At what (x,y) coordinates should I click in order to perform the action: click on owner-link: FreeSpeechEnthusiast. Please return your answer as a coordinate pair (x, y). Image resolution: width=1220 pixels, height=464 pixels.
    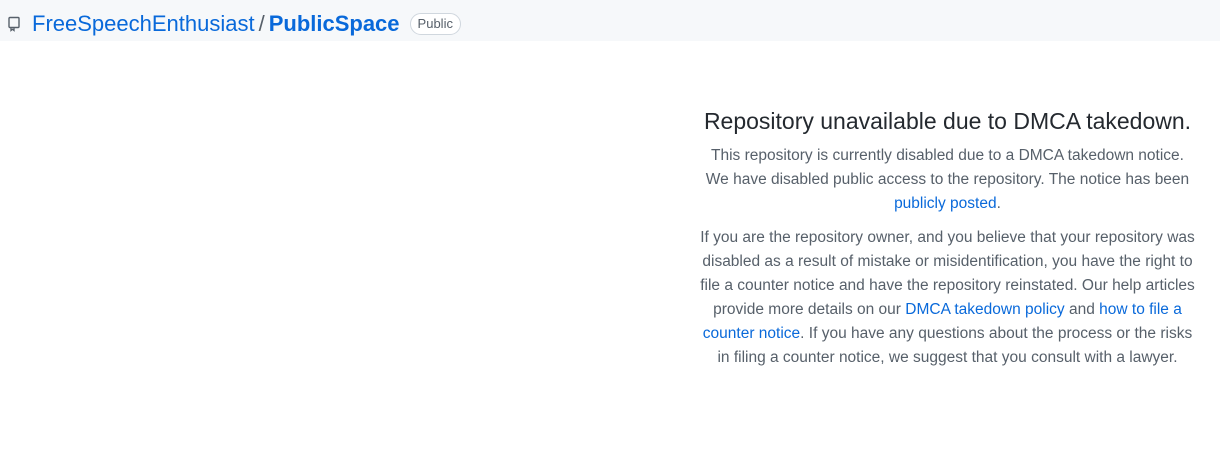
    Looking at the image, I should click on (143, 24).